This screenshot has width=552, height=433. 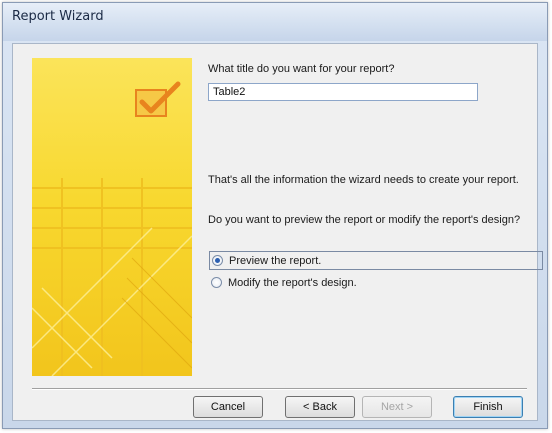 What do you see at coordinates (292, 282) in the screenshot?
I see `modify-option-label: Modify the report's design.` at bounding box center [292, 282].